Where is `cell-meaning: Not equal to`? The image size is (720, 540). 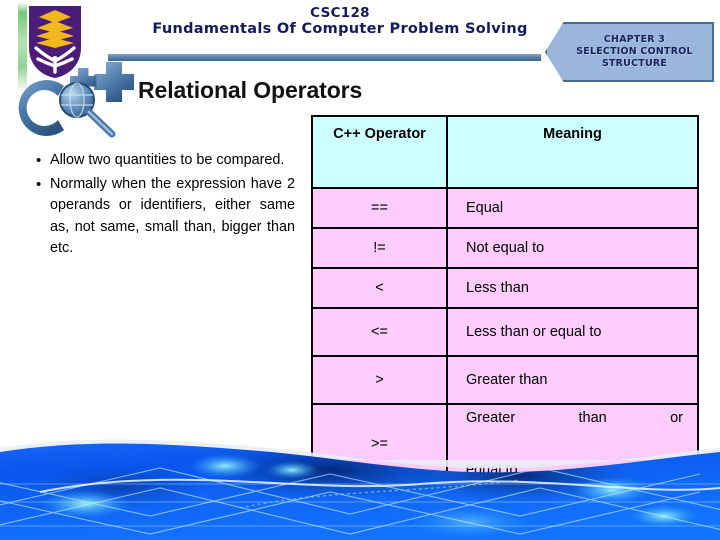
cell-meaning: Not equal to is located at coordinates (572, 248).